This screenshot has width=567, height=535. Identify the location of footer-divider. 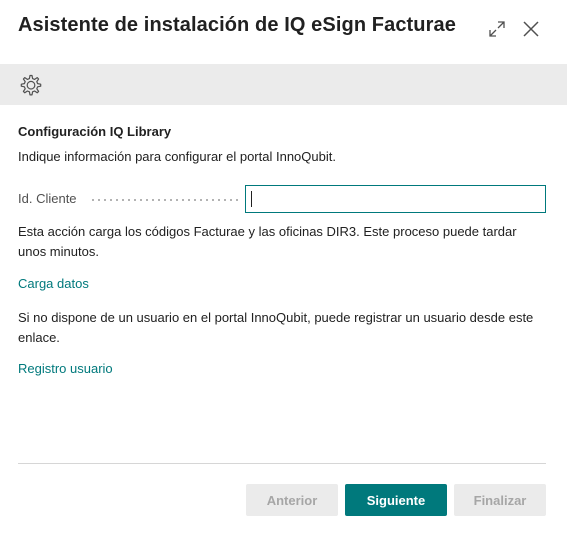
(282, 463).